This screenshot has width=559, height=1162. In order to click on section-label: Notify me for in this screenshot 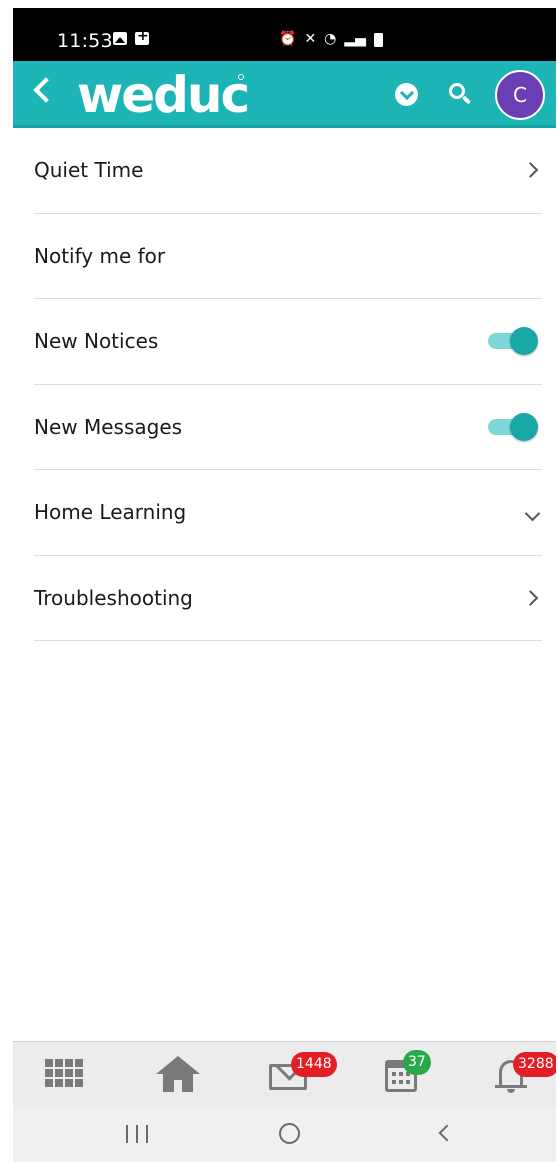, I will do `click(100, 255)`.